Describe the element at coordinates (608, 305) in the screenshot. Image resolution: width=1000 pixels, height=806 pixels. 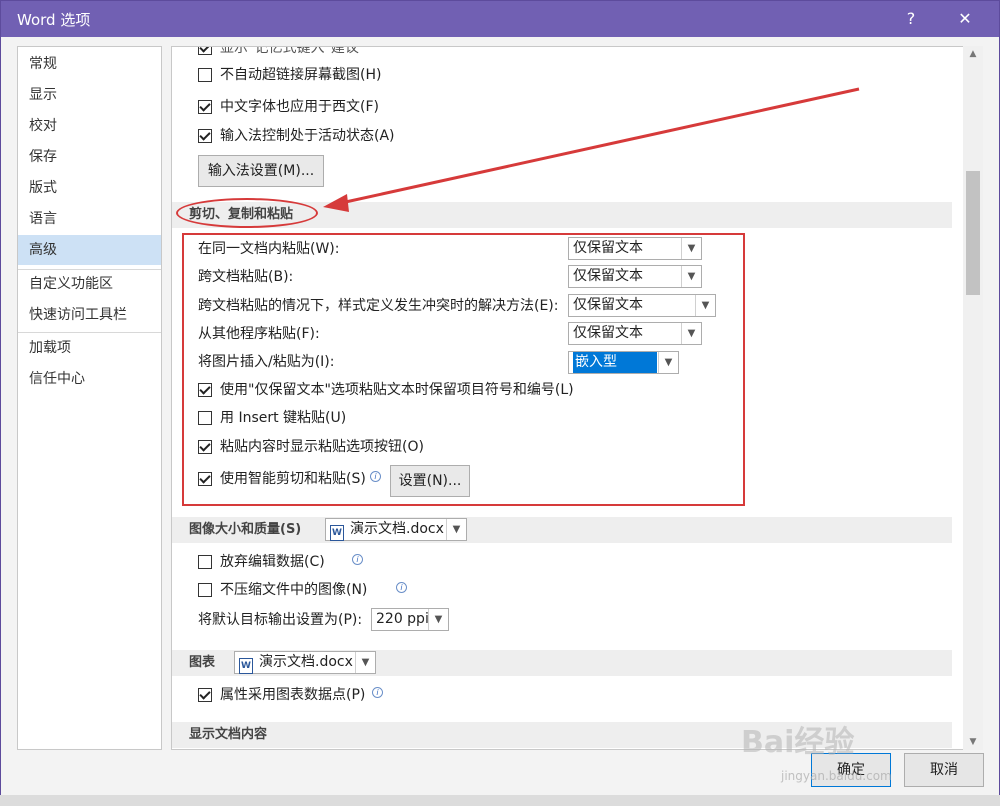
I see `paste-conflict-value: 仅保留文本` at that location.